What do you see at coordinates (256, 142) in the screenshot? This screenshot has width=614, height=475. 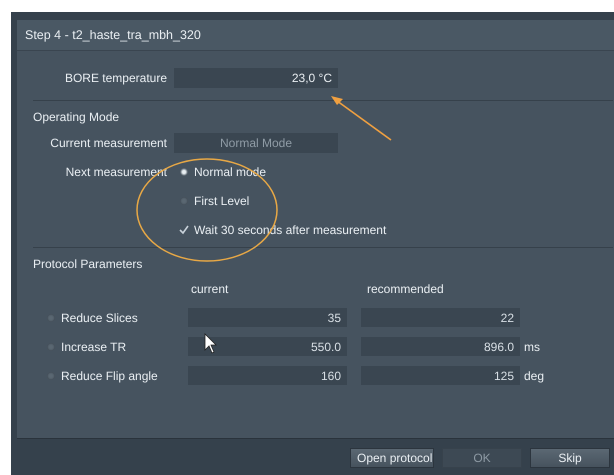 I see `mode-field: Normal Mode` at bounding box center [256, 142].